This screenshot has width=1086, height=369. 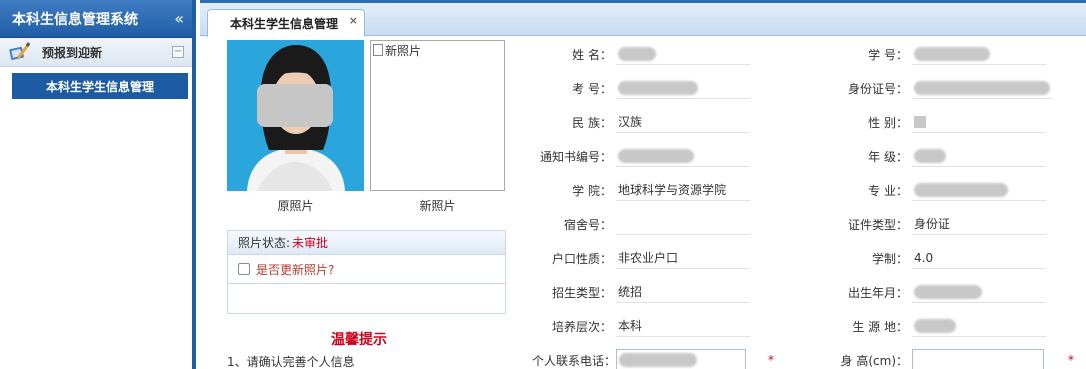 I want to click on field-label: 户口性质：, so click(x=581, y=258).